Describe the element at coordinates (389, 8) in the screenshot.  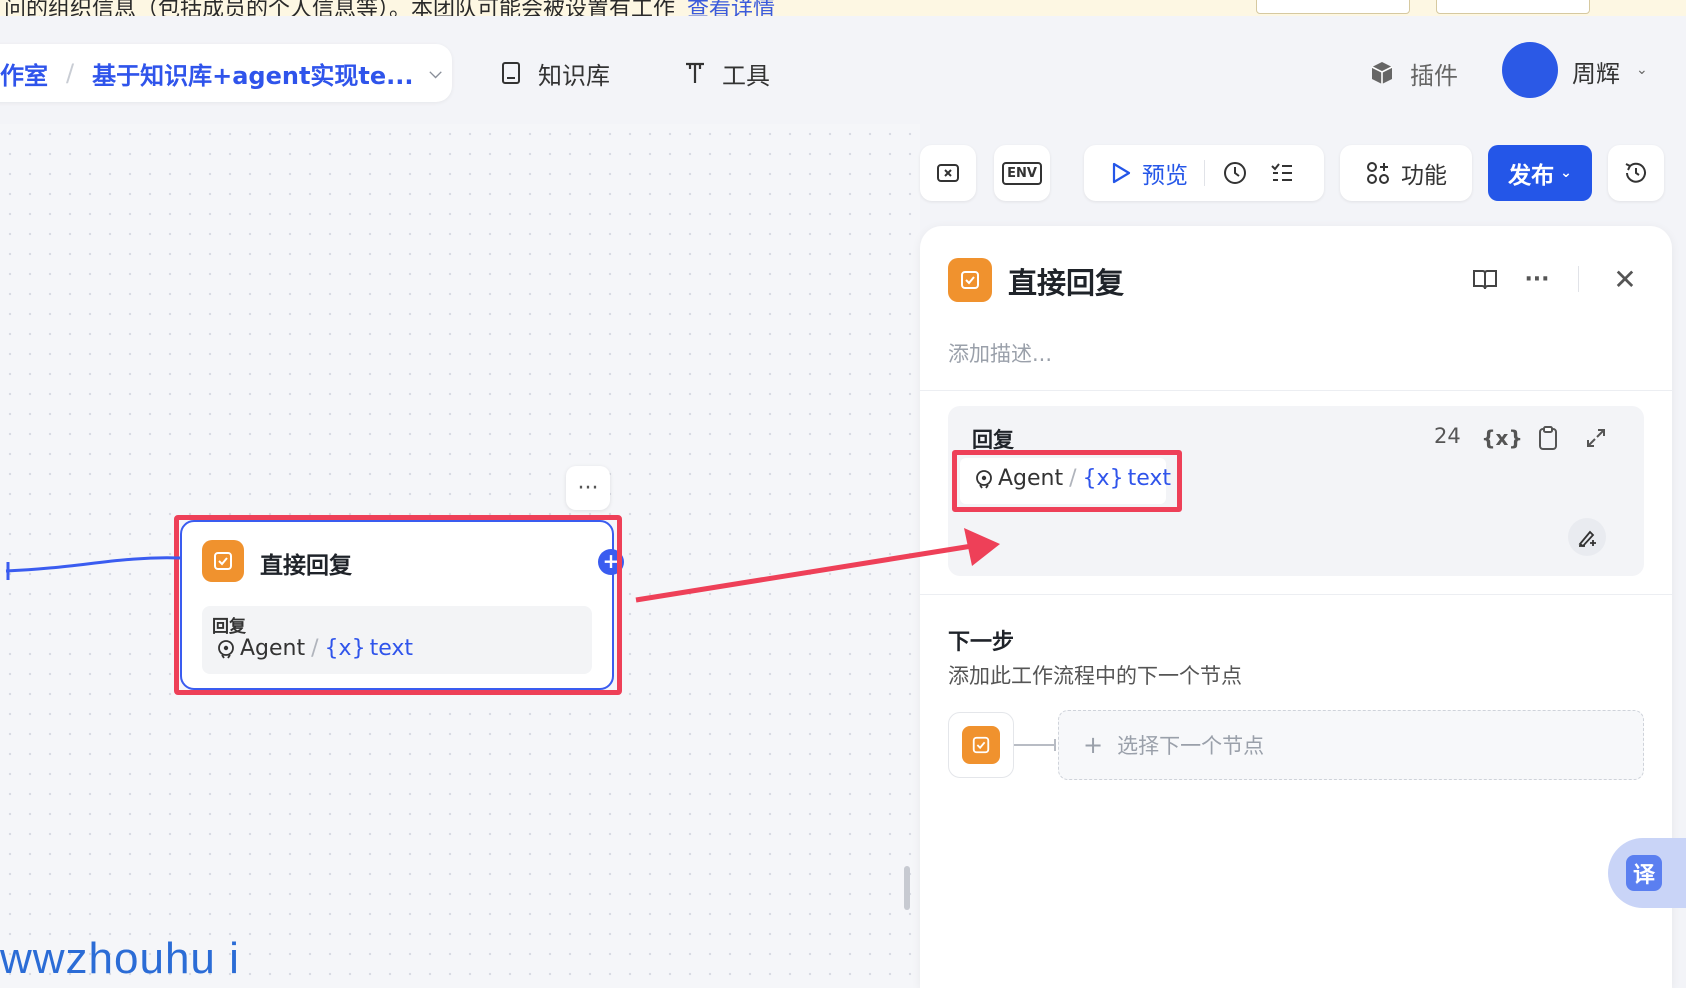
I see `notice-text: 问的组织信息（包括成员的个人信息等）。本团队可能会被设置有工作 查看详情` at that location.